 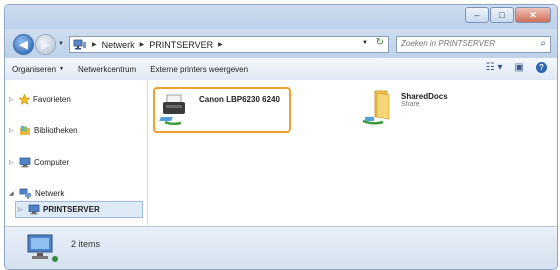 I want to click on share-type: Share, so click(x=410, y=104).